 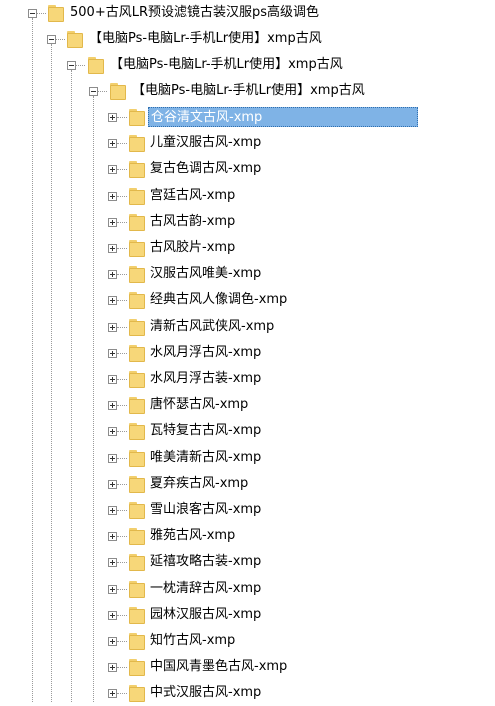 I want to click on tree-node-label: 雅苑古风-xmp, so click(x=193, y=535).